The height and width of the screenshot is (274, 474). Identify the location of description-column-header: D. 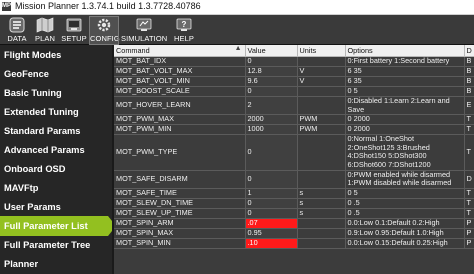
(469, 51).